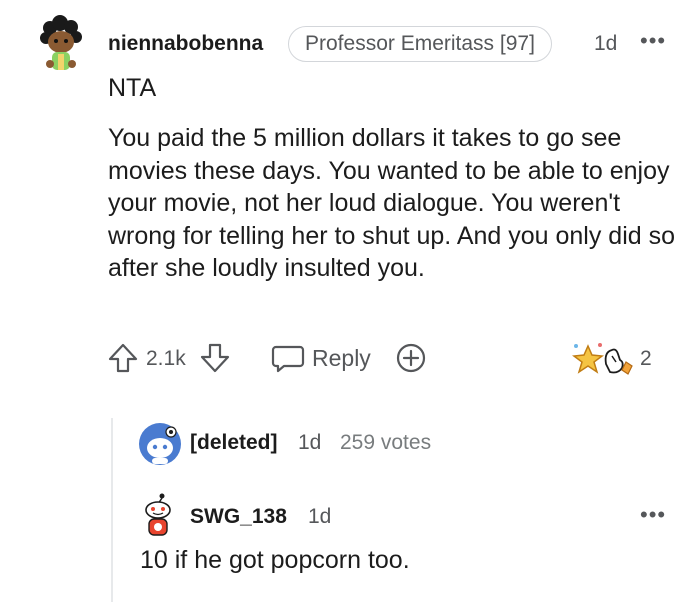  I want to click on reply-body: 10 if he got popcorn too., so click(275, 560).